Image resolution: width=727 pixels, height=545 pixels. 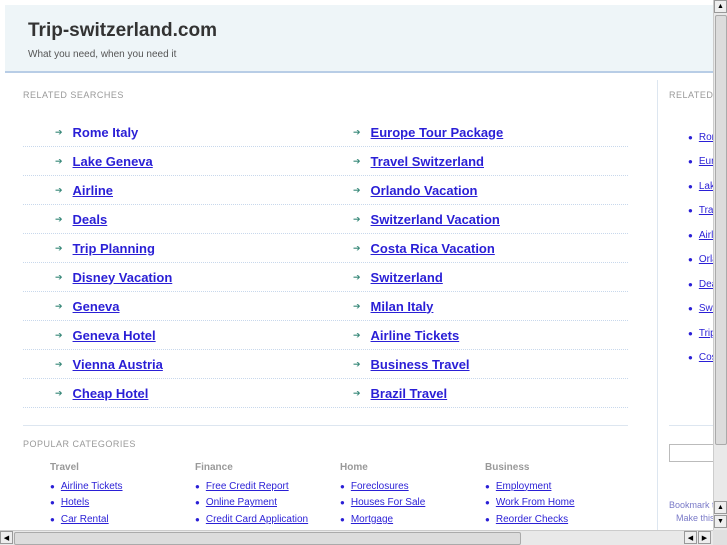 What do you see at coordinates (706, 161) in the screenshot?
I see `sidebar-link: Europe Tour Package` at bounding box center [706, 161].